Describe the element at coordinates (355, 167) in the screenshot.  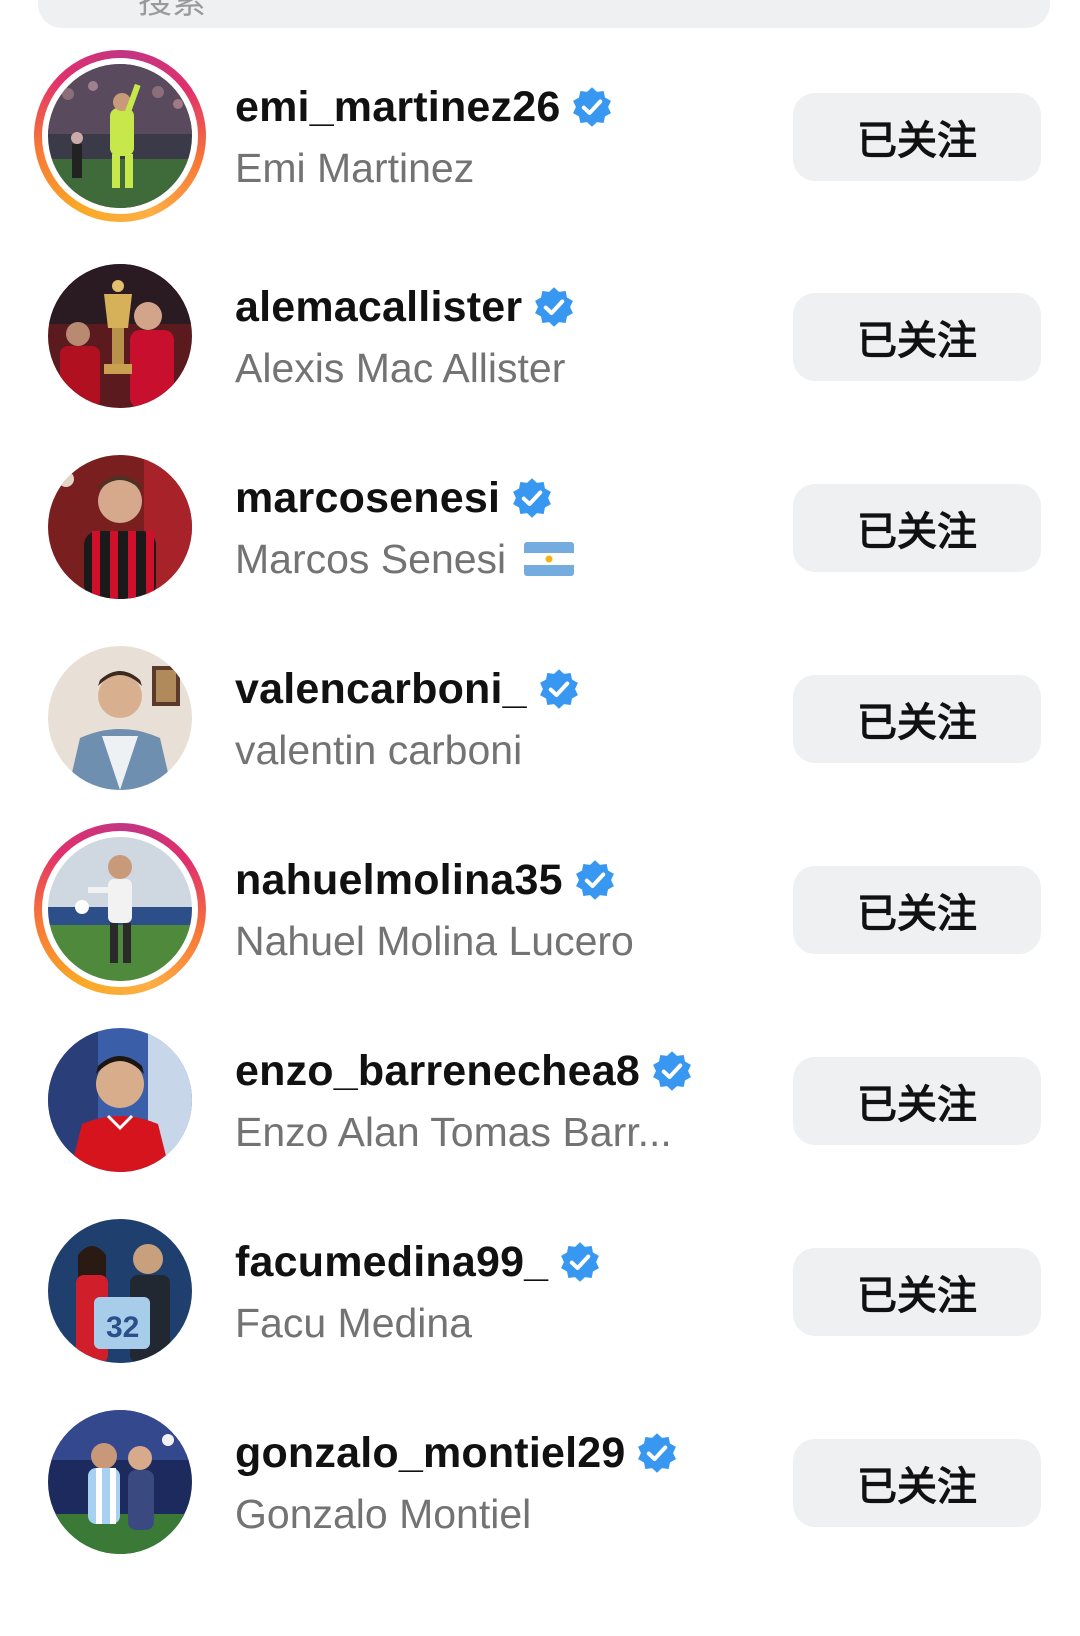
I see `full-name: Emi Martinez` at that location.